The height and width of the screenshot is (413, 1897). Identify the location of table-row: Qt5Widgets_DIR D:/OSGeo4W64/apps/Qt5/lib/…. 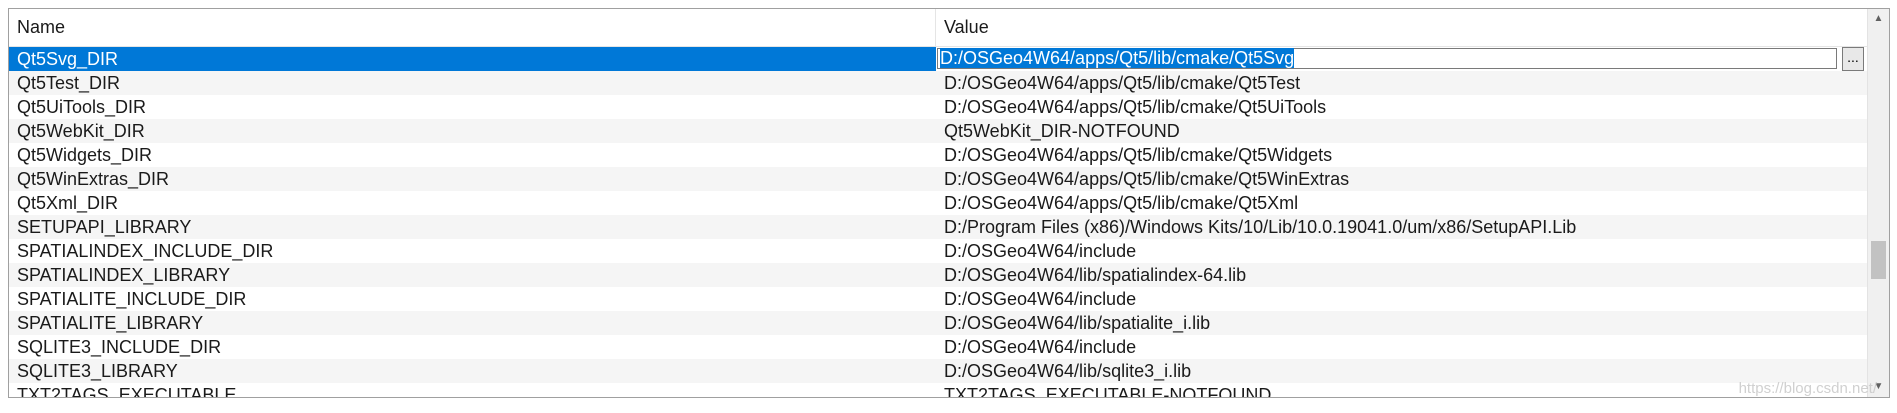
(938, 155).